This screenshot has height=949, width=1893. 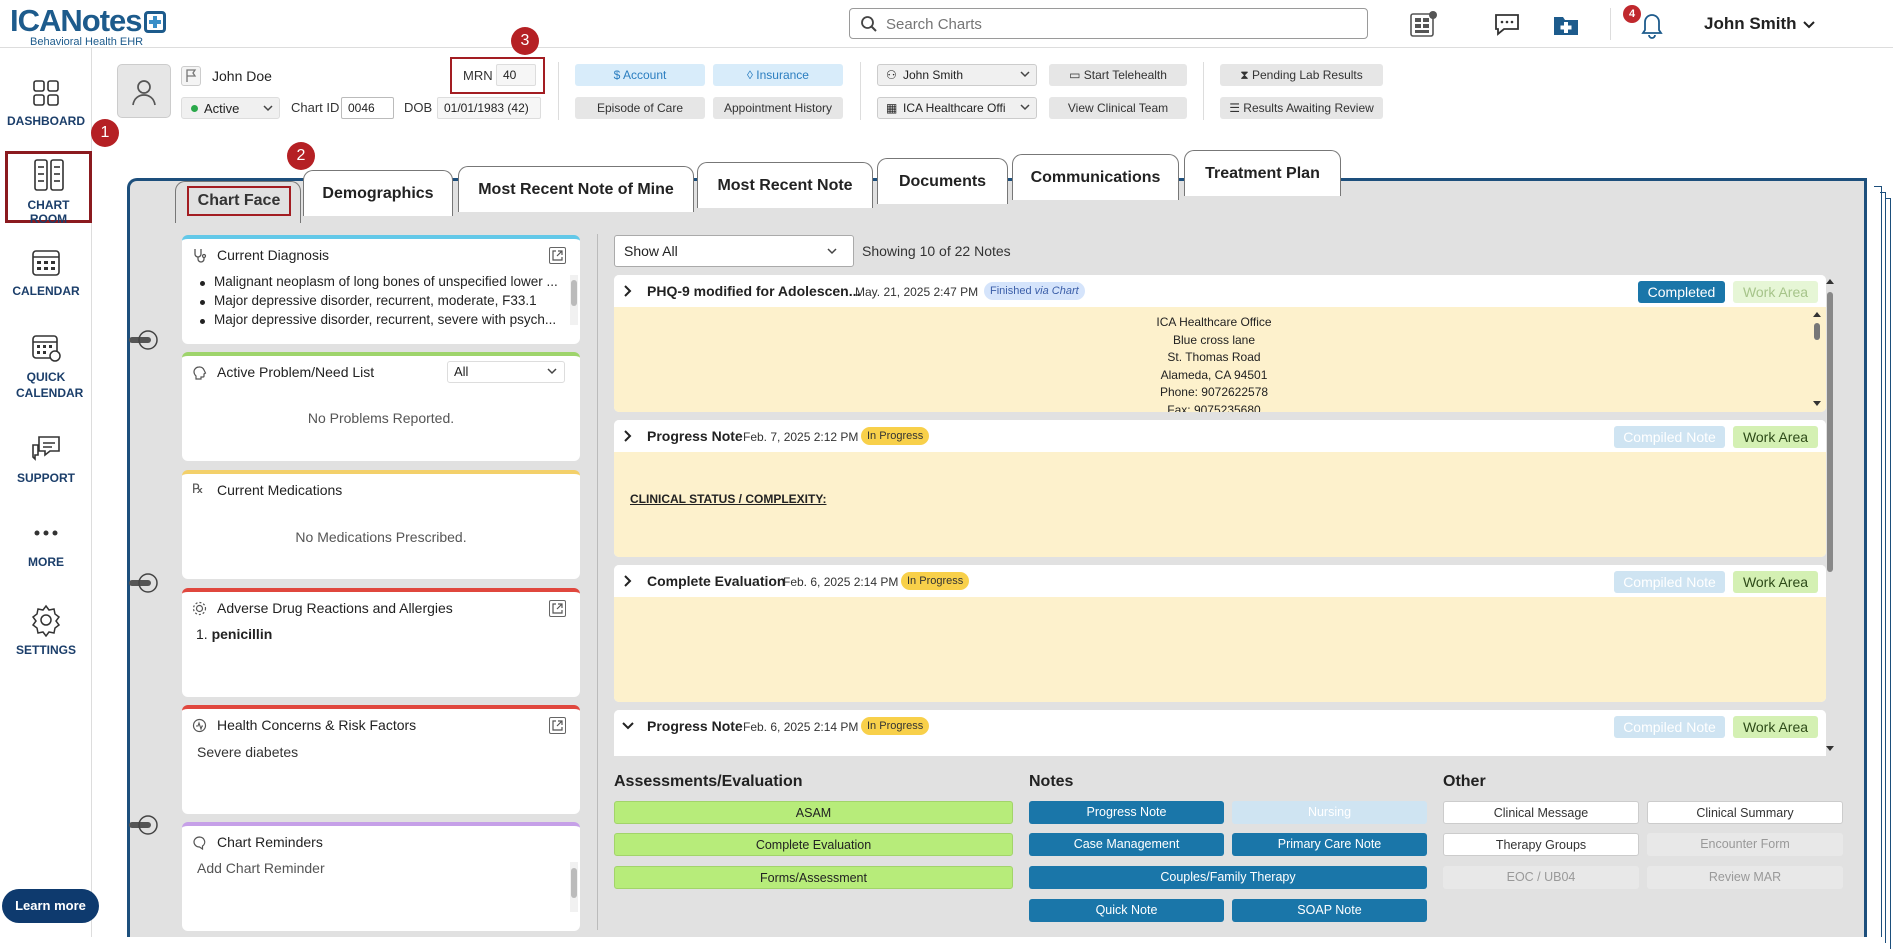 I want to click on tab-communications: Communications, so click(x=1095, y=177).